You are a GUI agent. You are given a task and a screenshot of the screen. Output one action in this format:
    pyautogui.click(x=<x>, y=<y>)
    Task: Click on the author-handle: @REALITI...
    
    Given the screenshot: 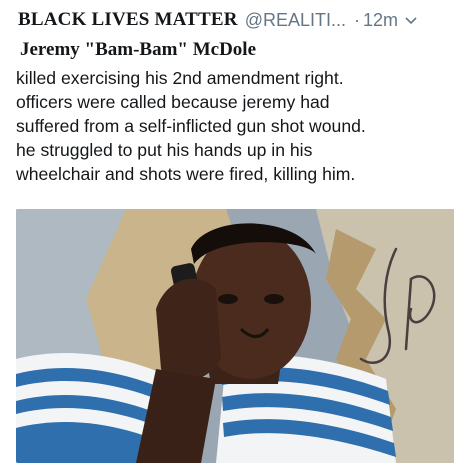 What is the action you would take?
    pyautogui.click(x=295, y=20)
    